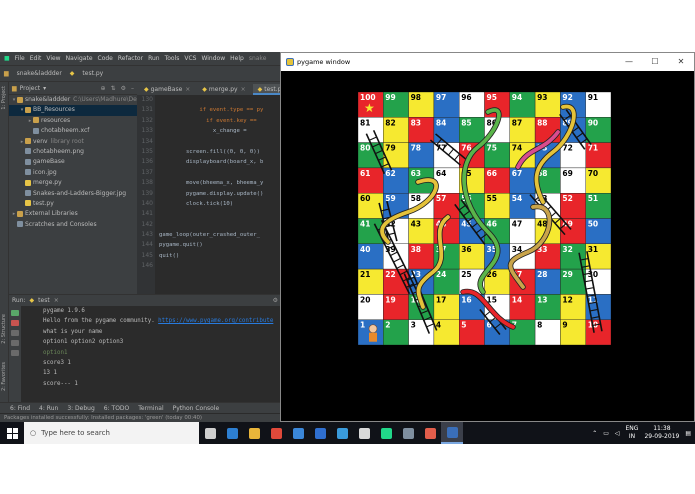 Image resolution: width=695 pixels, height=494 pixels. What do you see at coordinates (154, 58) in the screenshot?
I see `menu-item-run: Run` at bounding box center [154, 58].